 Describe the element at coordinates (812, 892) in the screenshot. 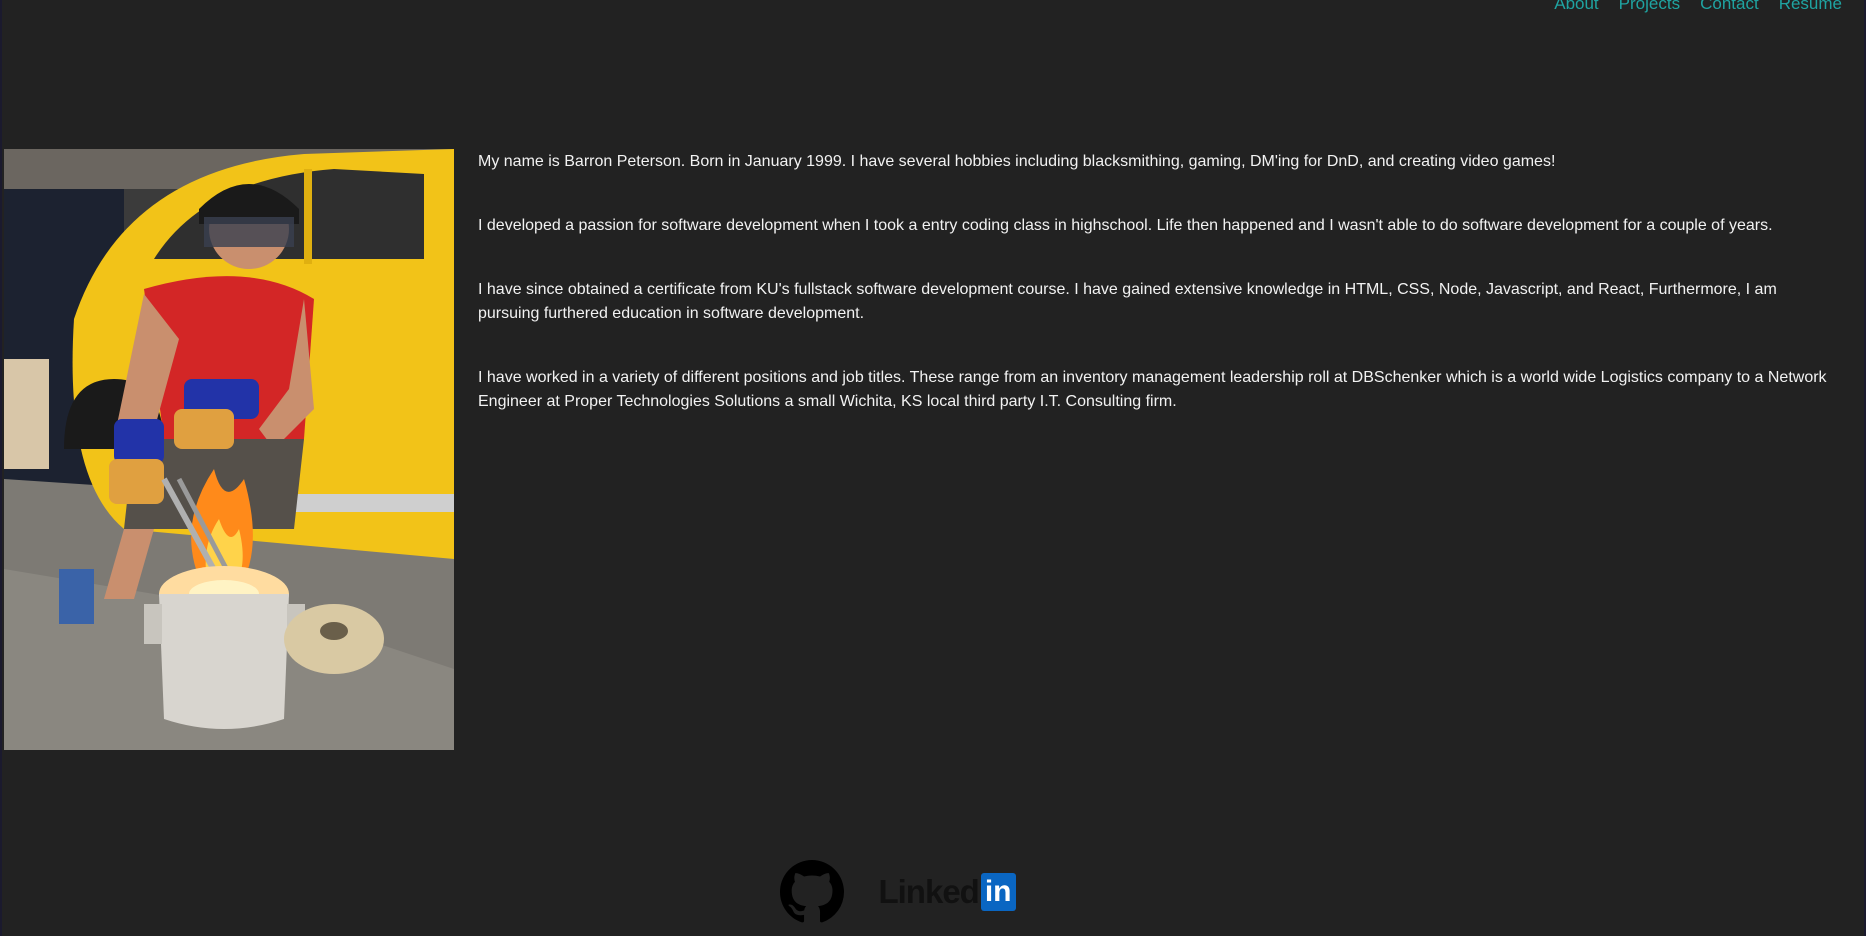

I see `github-icon` at that location.